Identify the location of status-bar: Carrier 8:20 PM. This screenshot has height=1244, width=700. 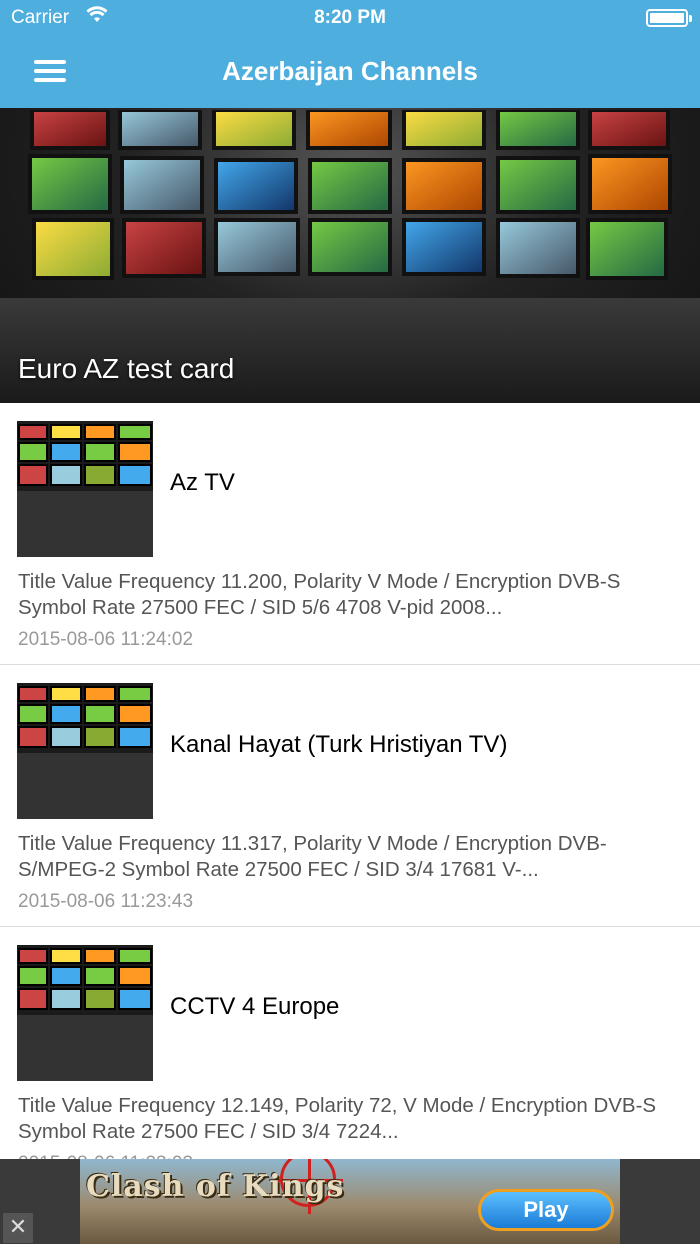
(350, 18).